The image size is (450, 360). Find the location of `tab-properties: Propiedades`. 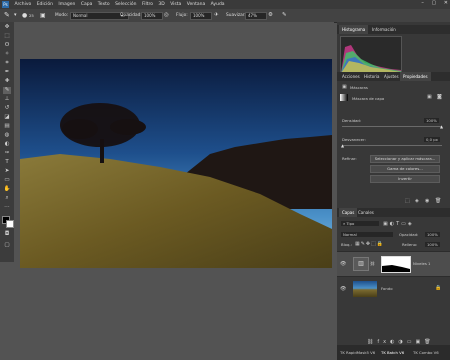

tab-properties: Propiedades is located at coordinates (415, 76).